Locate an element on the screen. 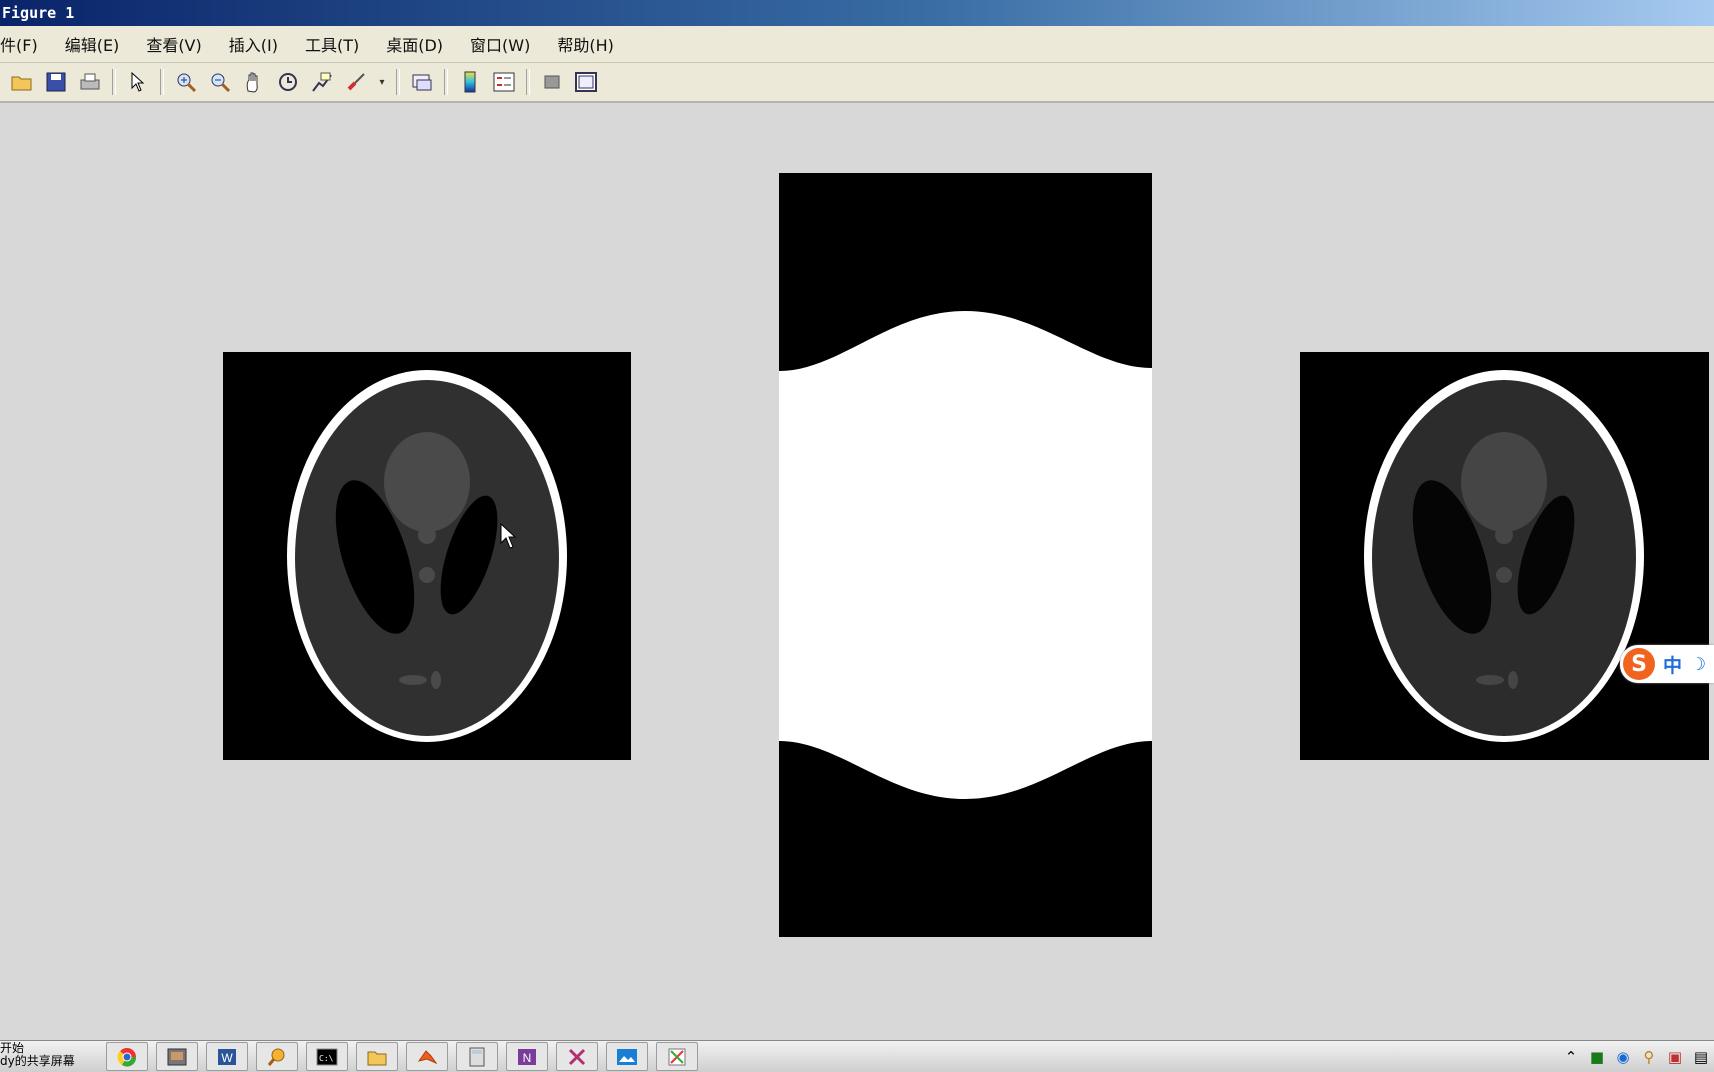 This screenshot has width=1714, height=1072. folder-icon is located at coordinates (377, 1056).